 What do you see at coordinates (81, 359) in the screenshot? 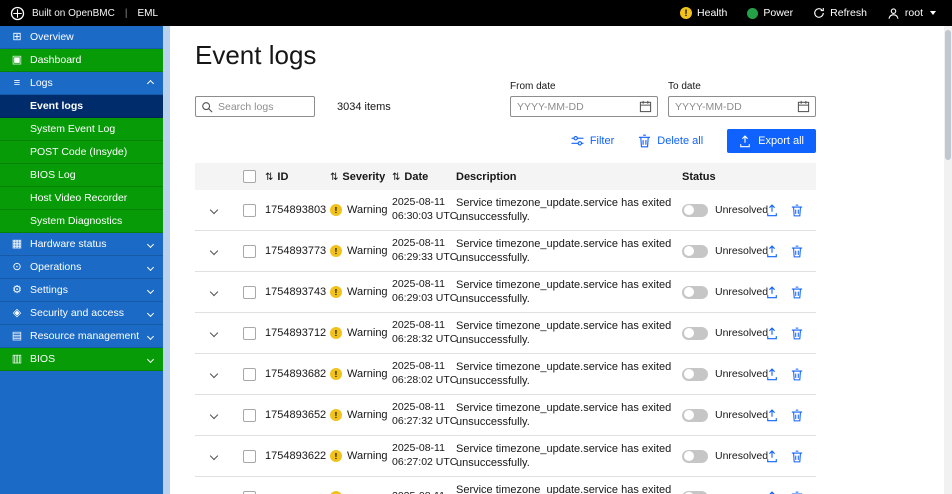
I see `sidebar-item: ▥ BIOS` at bounding box center [81, 359].